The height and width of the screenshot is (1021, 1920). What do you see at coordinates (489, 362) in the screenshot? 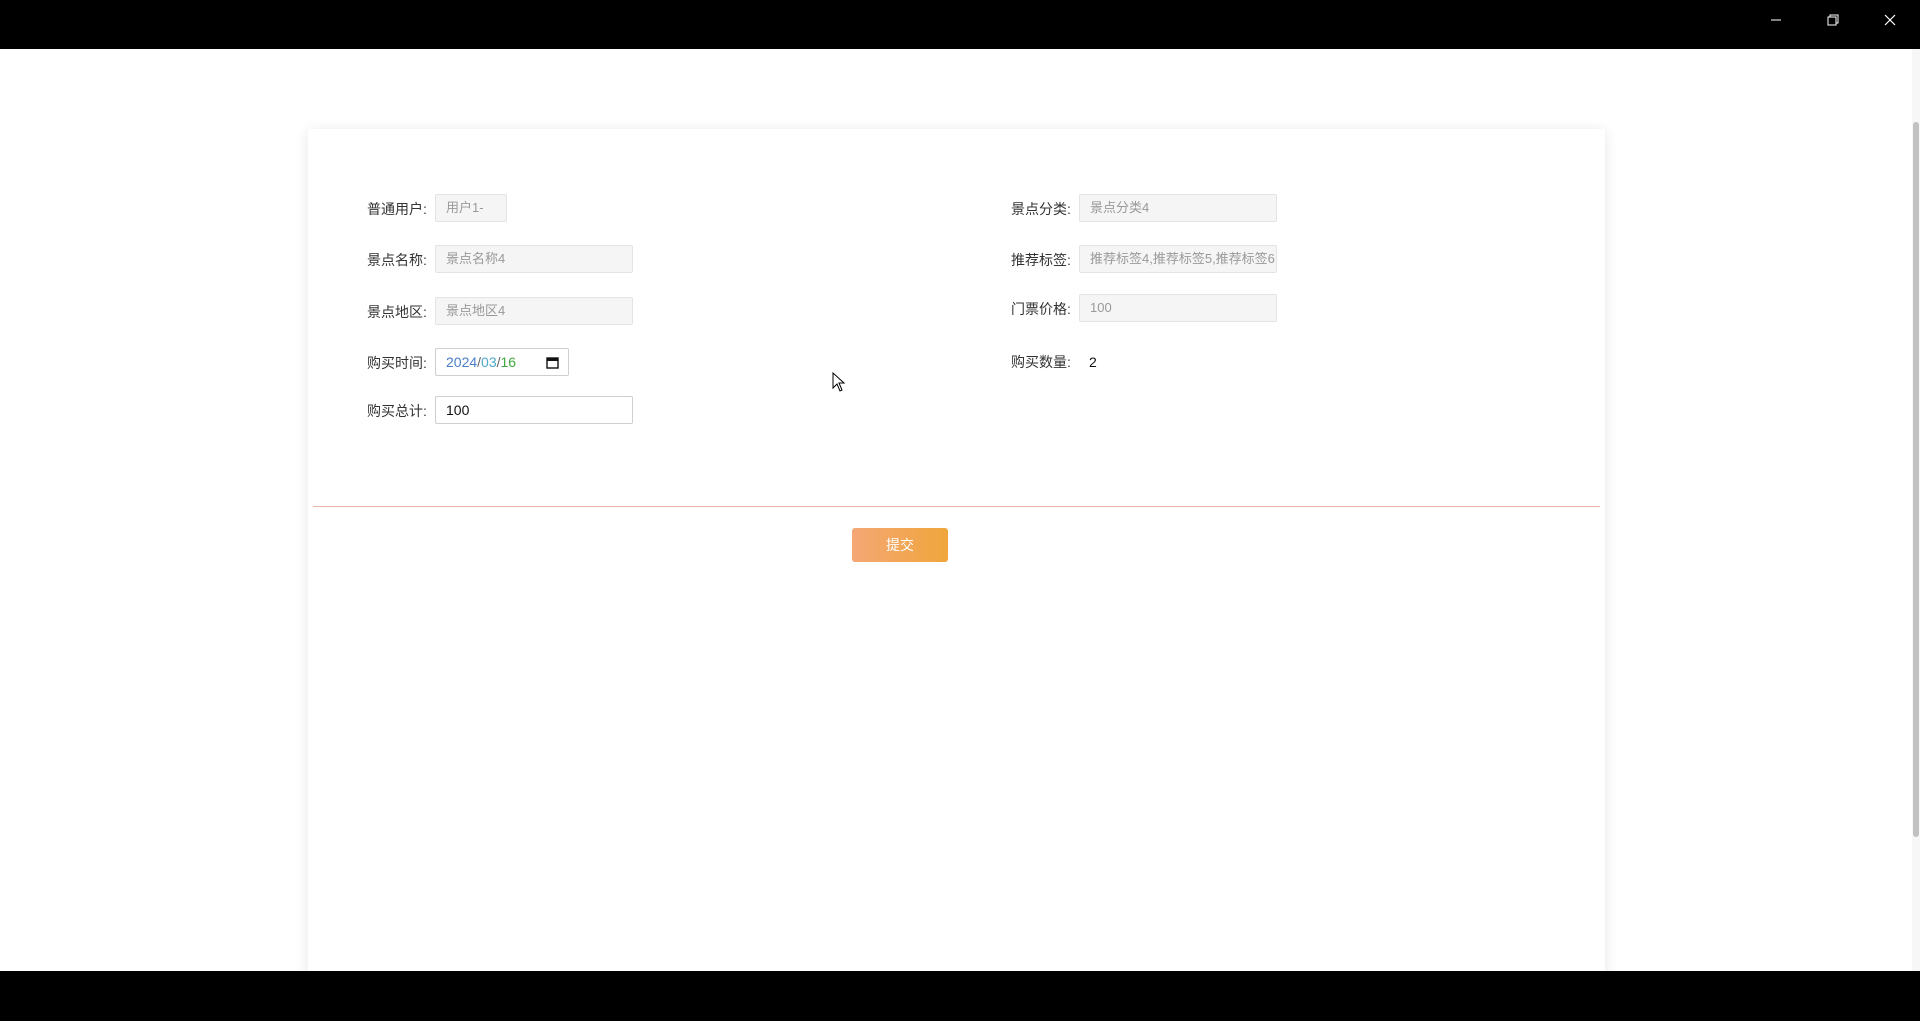
I see `date-month: 03` at bounding box center [489, 362].